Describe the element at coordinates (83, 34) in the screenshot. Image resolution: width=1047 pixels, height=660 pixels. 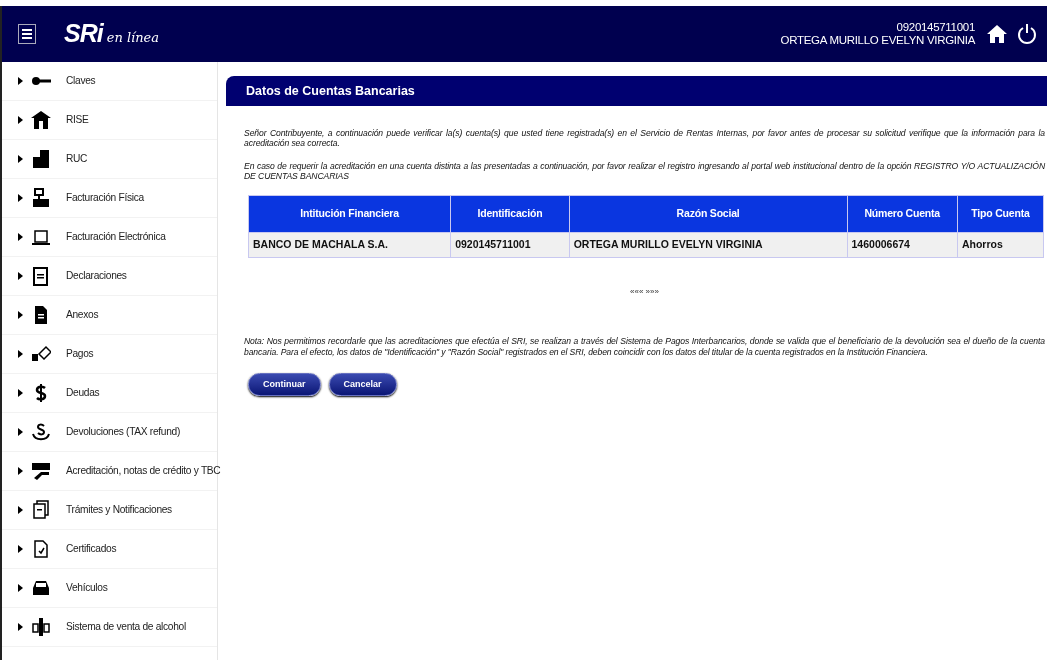
I see `logo: SRi` at that location.